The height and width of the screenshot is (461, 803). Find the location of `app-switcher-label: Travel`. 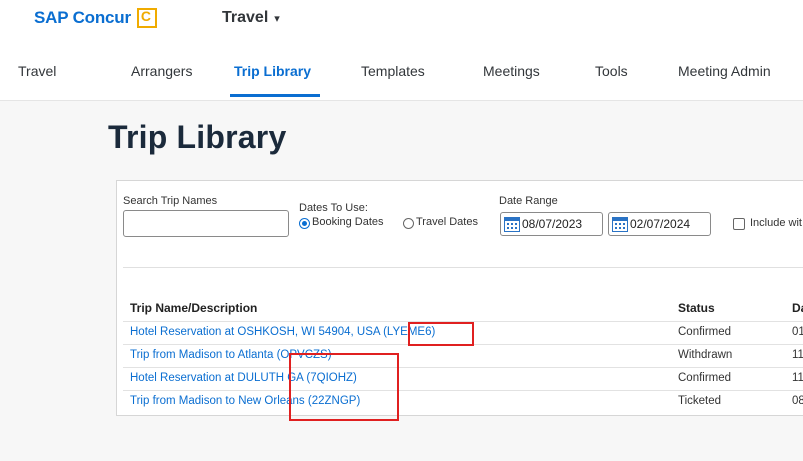

app-switcher-label: Travel is located at coordinates (245, 17).